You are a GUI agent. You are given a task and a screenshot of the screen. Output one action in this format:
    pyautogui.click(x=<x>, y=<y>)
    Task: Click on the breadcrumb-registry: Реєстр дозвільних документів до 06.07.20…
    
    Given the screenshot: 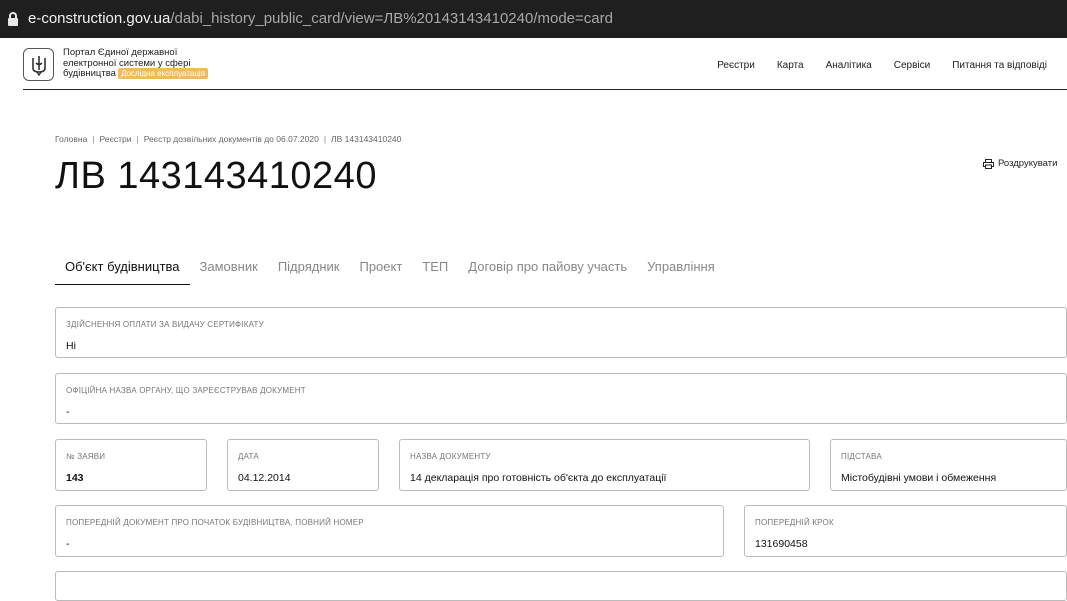 What is the action you would take?
    pyautogui.click(x=231, y=139)
    